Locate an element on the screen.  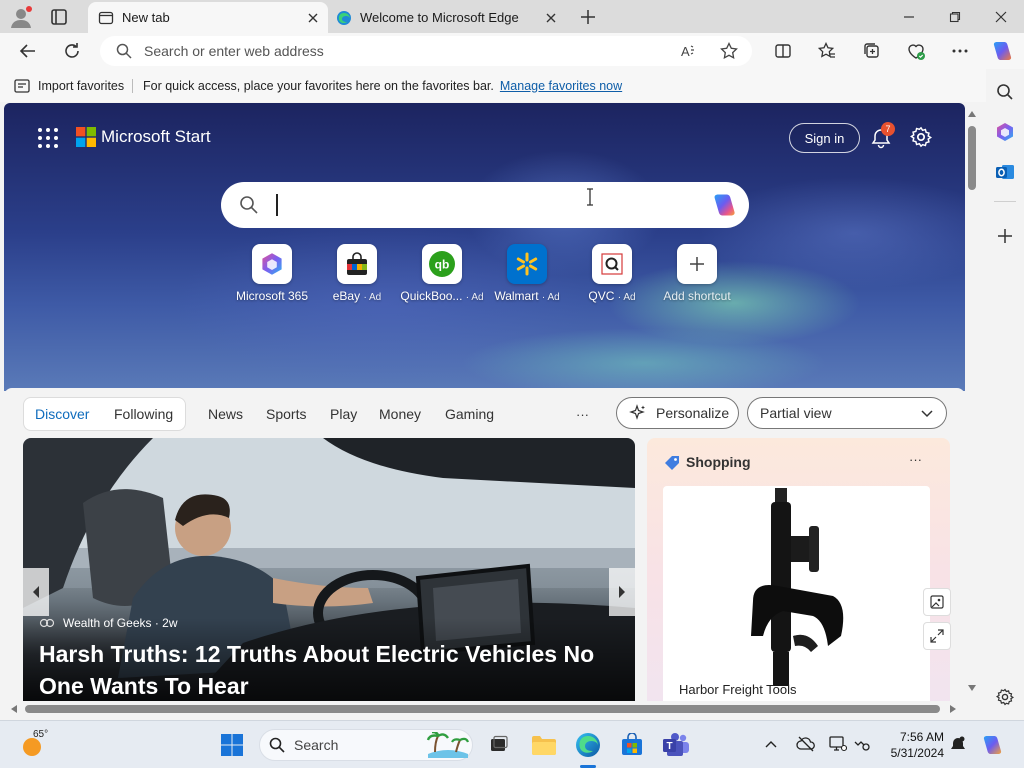
scroll-down-arrow-icon is located at coordinates (972, 688).